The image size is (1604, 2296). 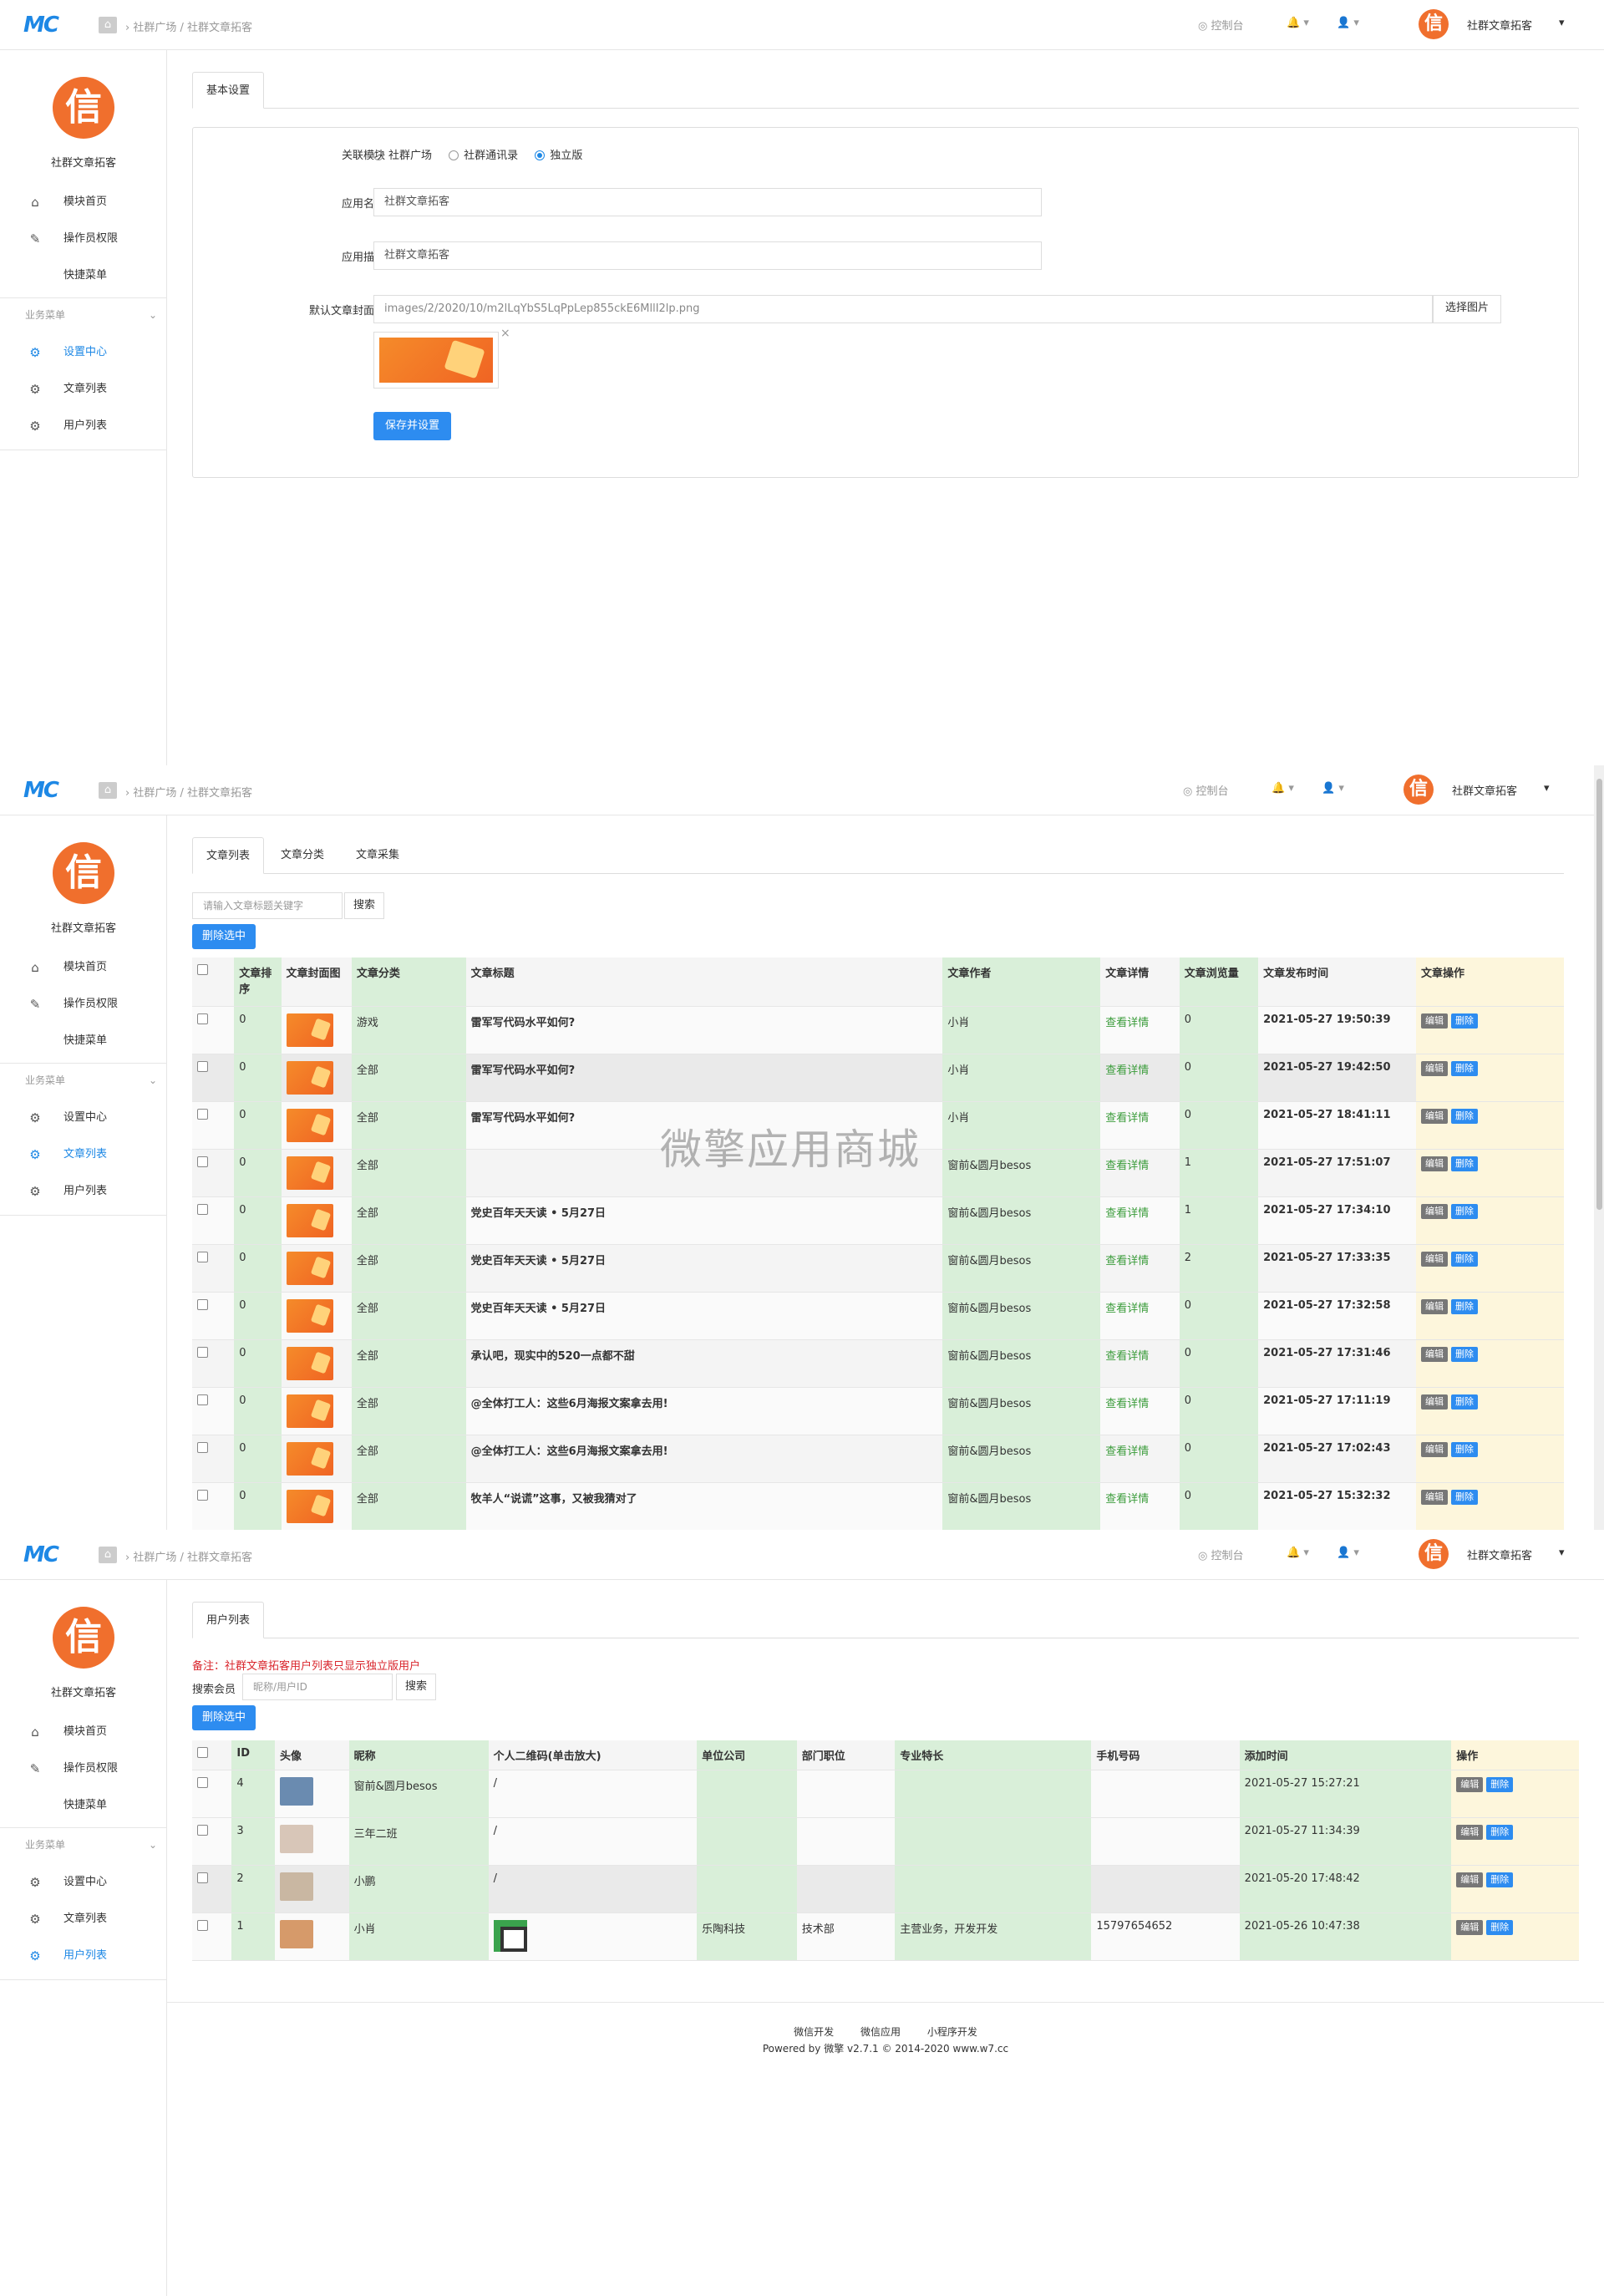 What do you see at coordinates (378, 855) in the screenshot?
I see `tab-article-collect: 文章采集` at bounding box center [378, 855].